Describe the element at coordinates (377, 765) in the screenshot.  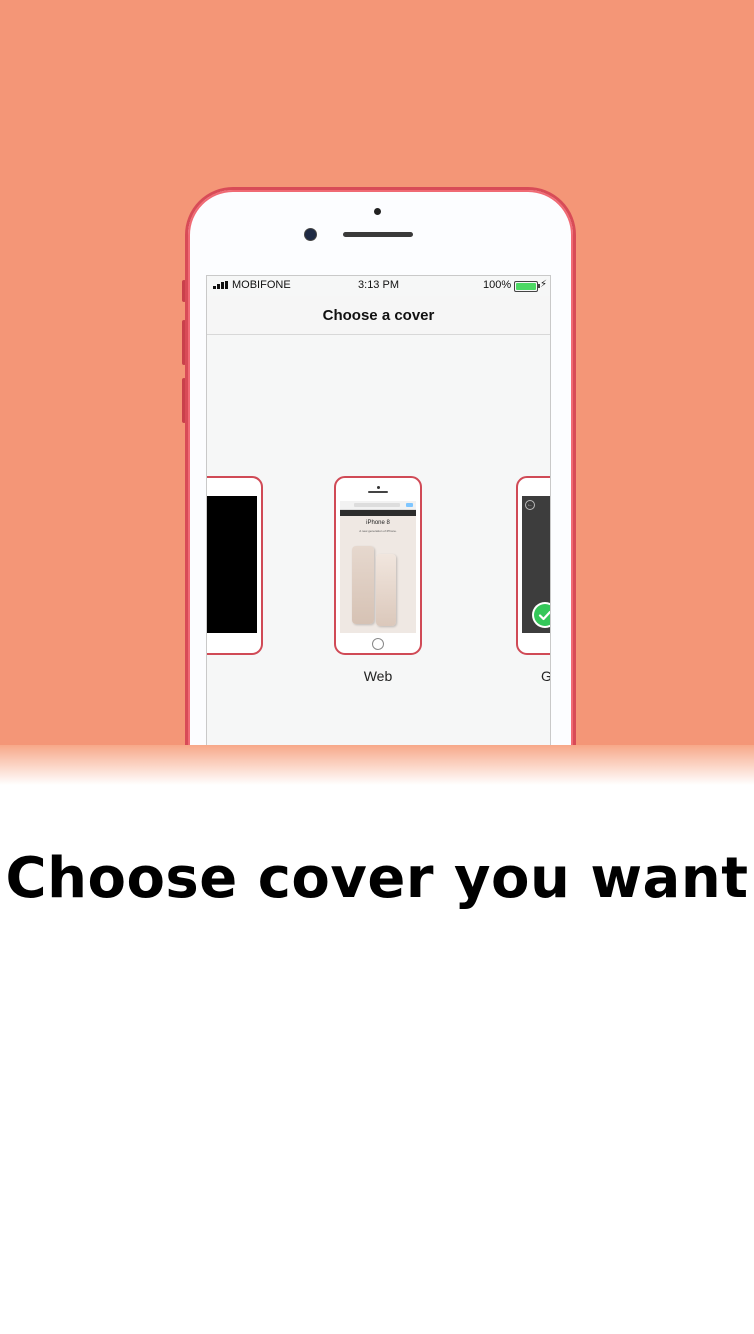
I see `fade-gradient` at that location.